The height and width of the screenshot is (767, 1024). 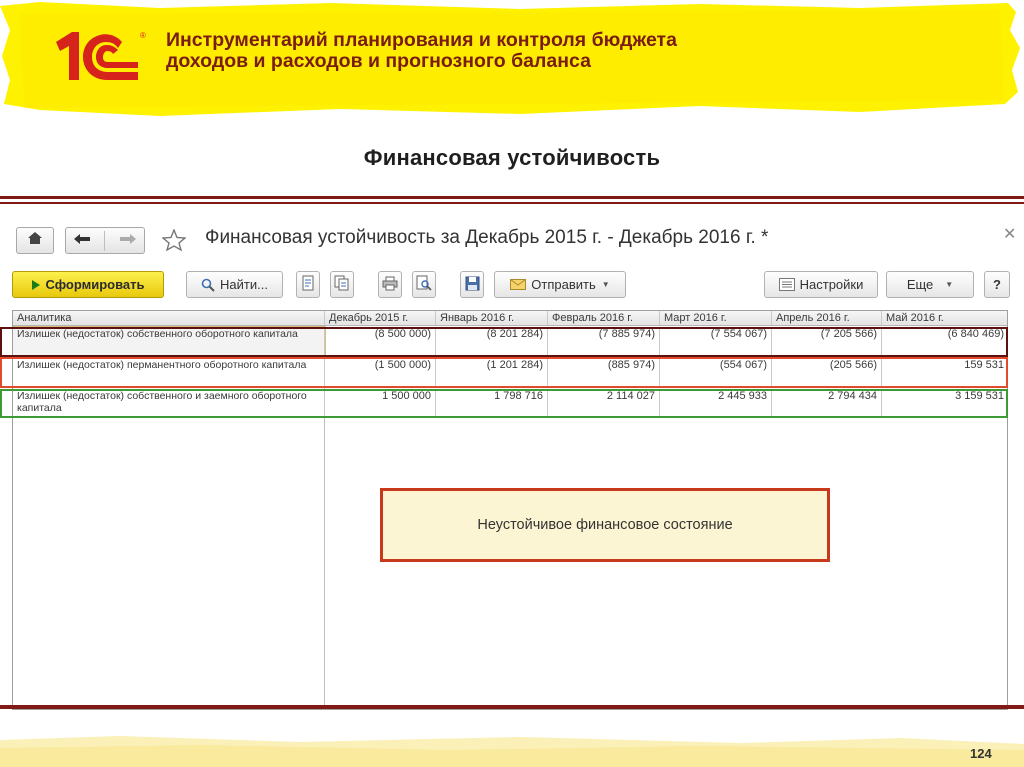 I want to click on copy-icon, so click(x=342, y=284).